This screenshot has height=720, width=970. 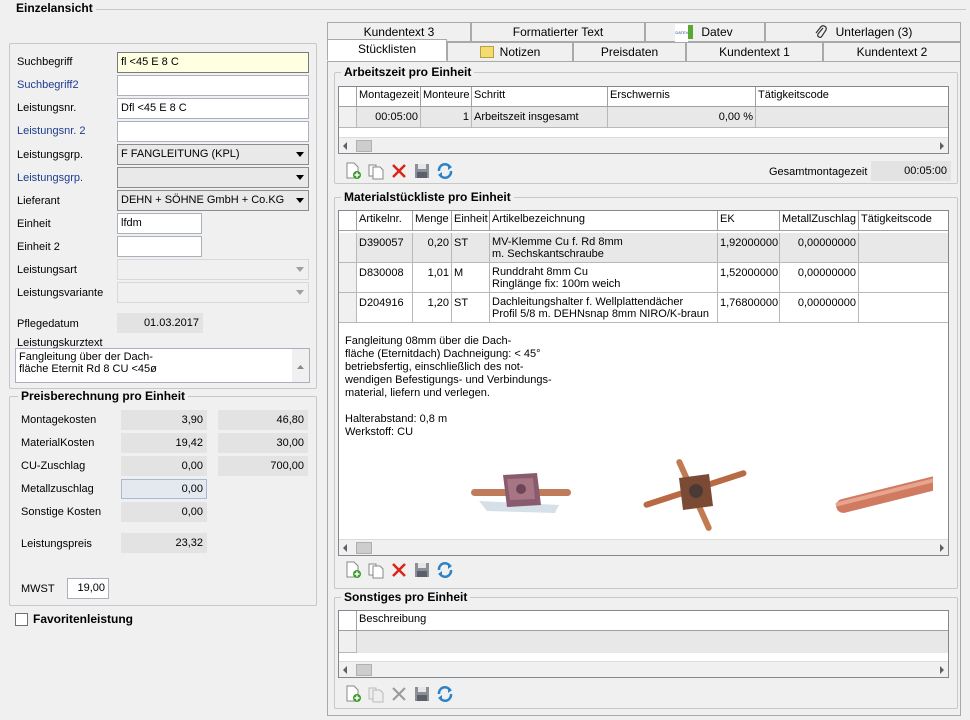 What do you see at coordinates (21, 619) in the screenshot?
I see `favoriten-checkbox` at bounding box center [21, 619].